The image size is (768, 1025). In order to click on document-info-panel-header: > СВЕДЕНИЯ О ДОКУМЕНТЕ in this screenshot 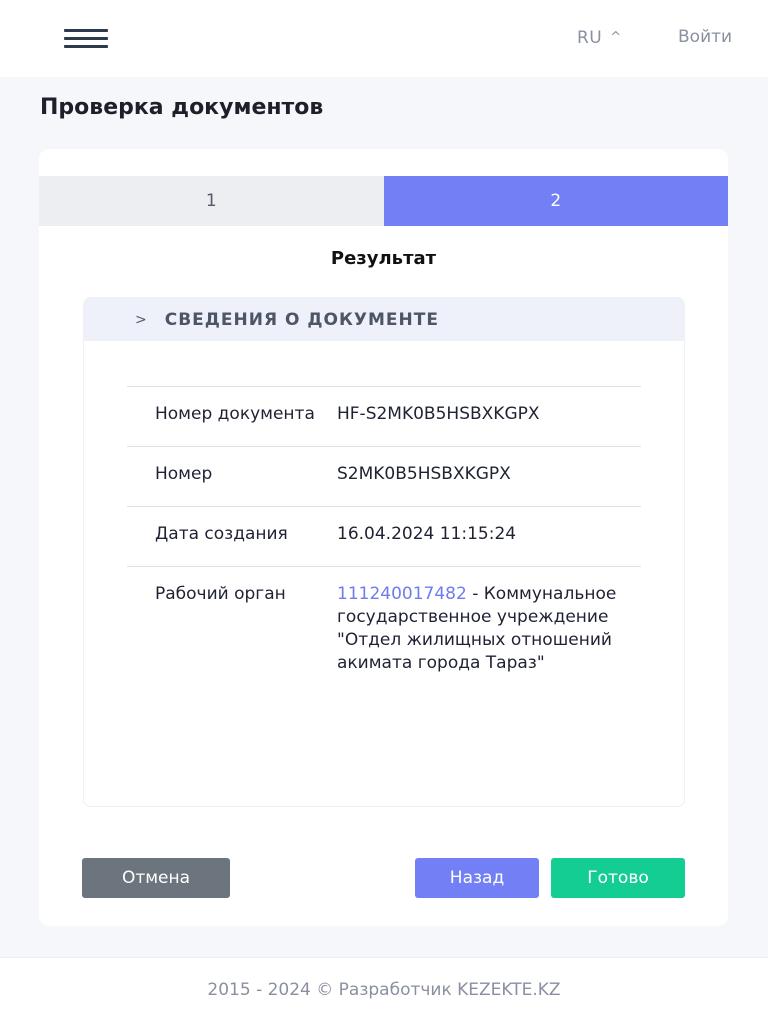, I will do `click(384, 319)`.